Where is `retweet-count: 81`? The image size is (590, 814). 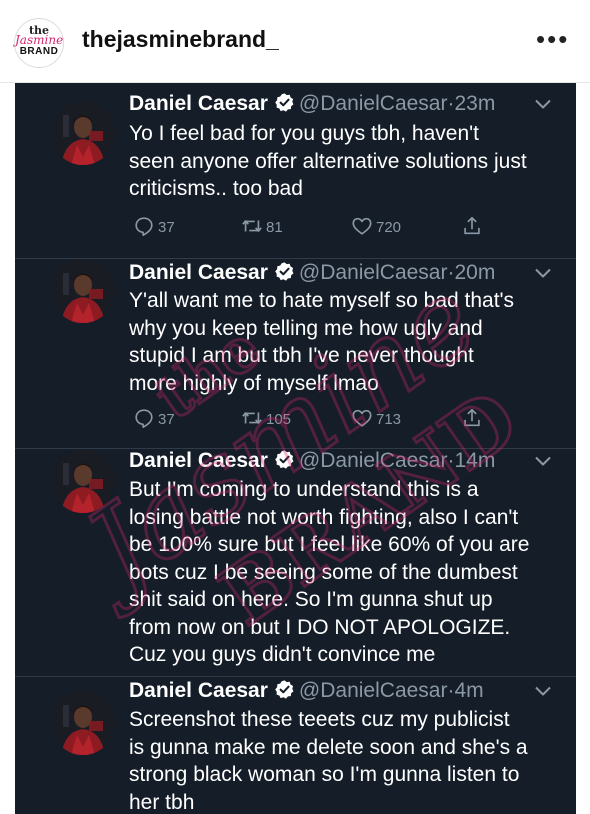 retweet-count: 81 is located at coordinates (274, 227).